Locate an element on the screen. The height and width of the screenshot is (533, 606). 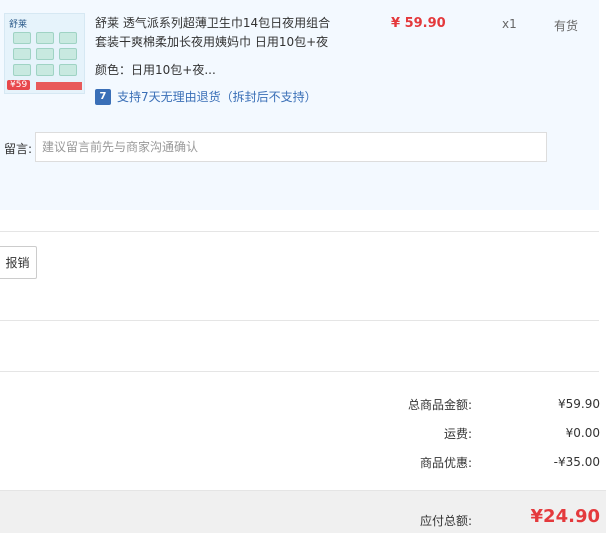
summary-row-goods-total: 总商品金额: ¥59.90 is located at coordinates (450, 404).